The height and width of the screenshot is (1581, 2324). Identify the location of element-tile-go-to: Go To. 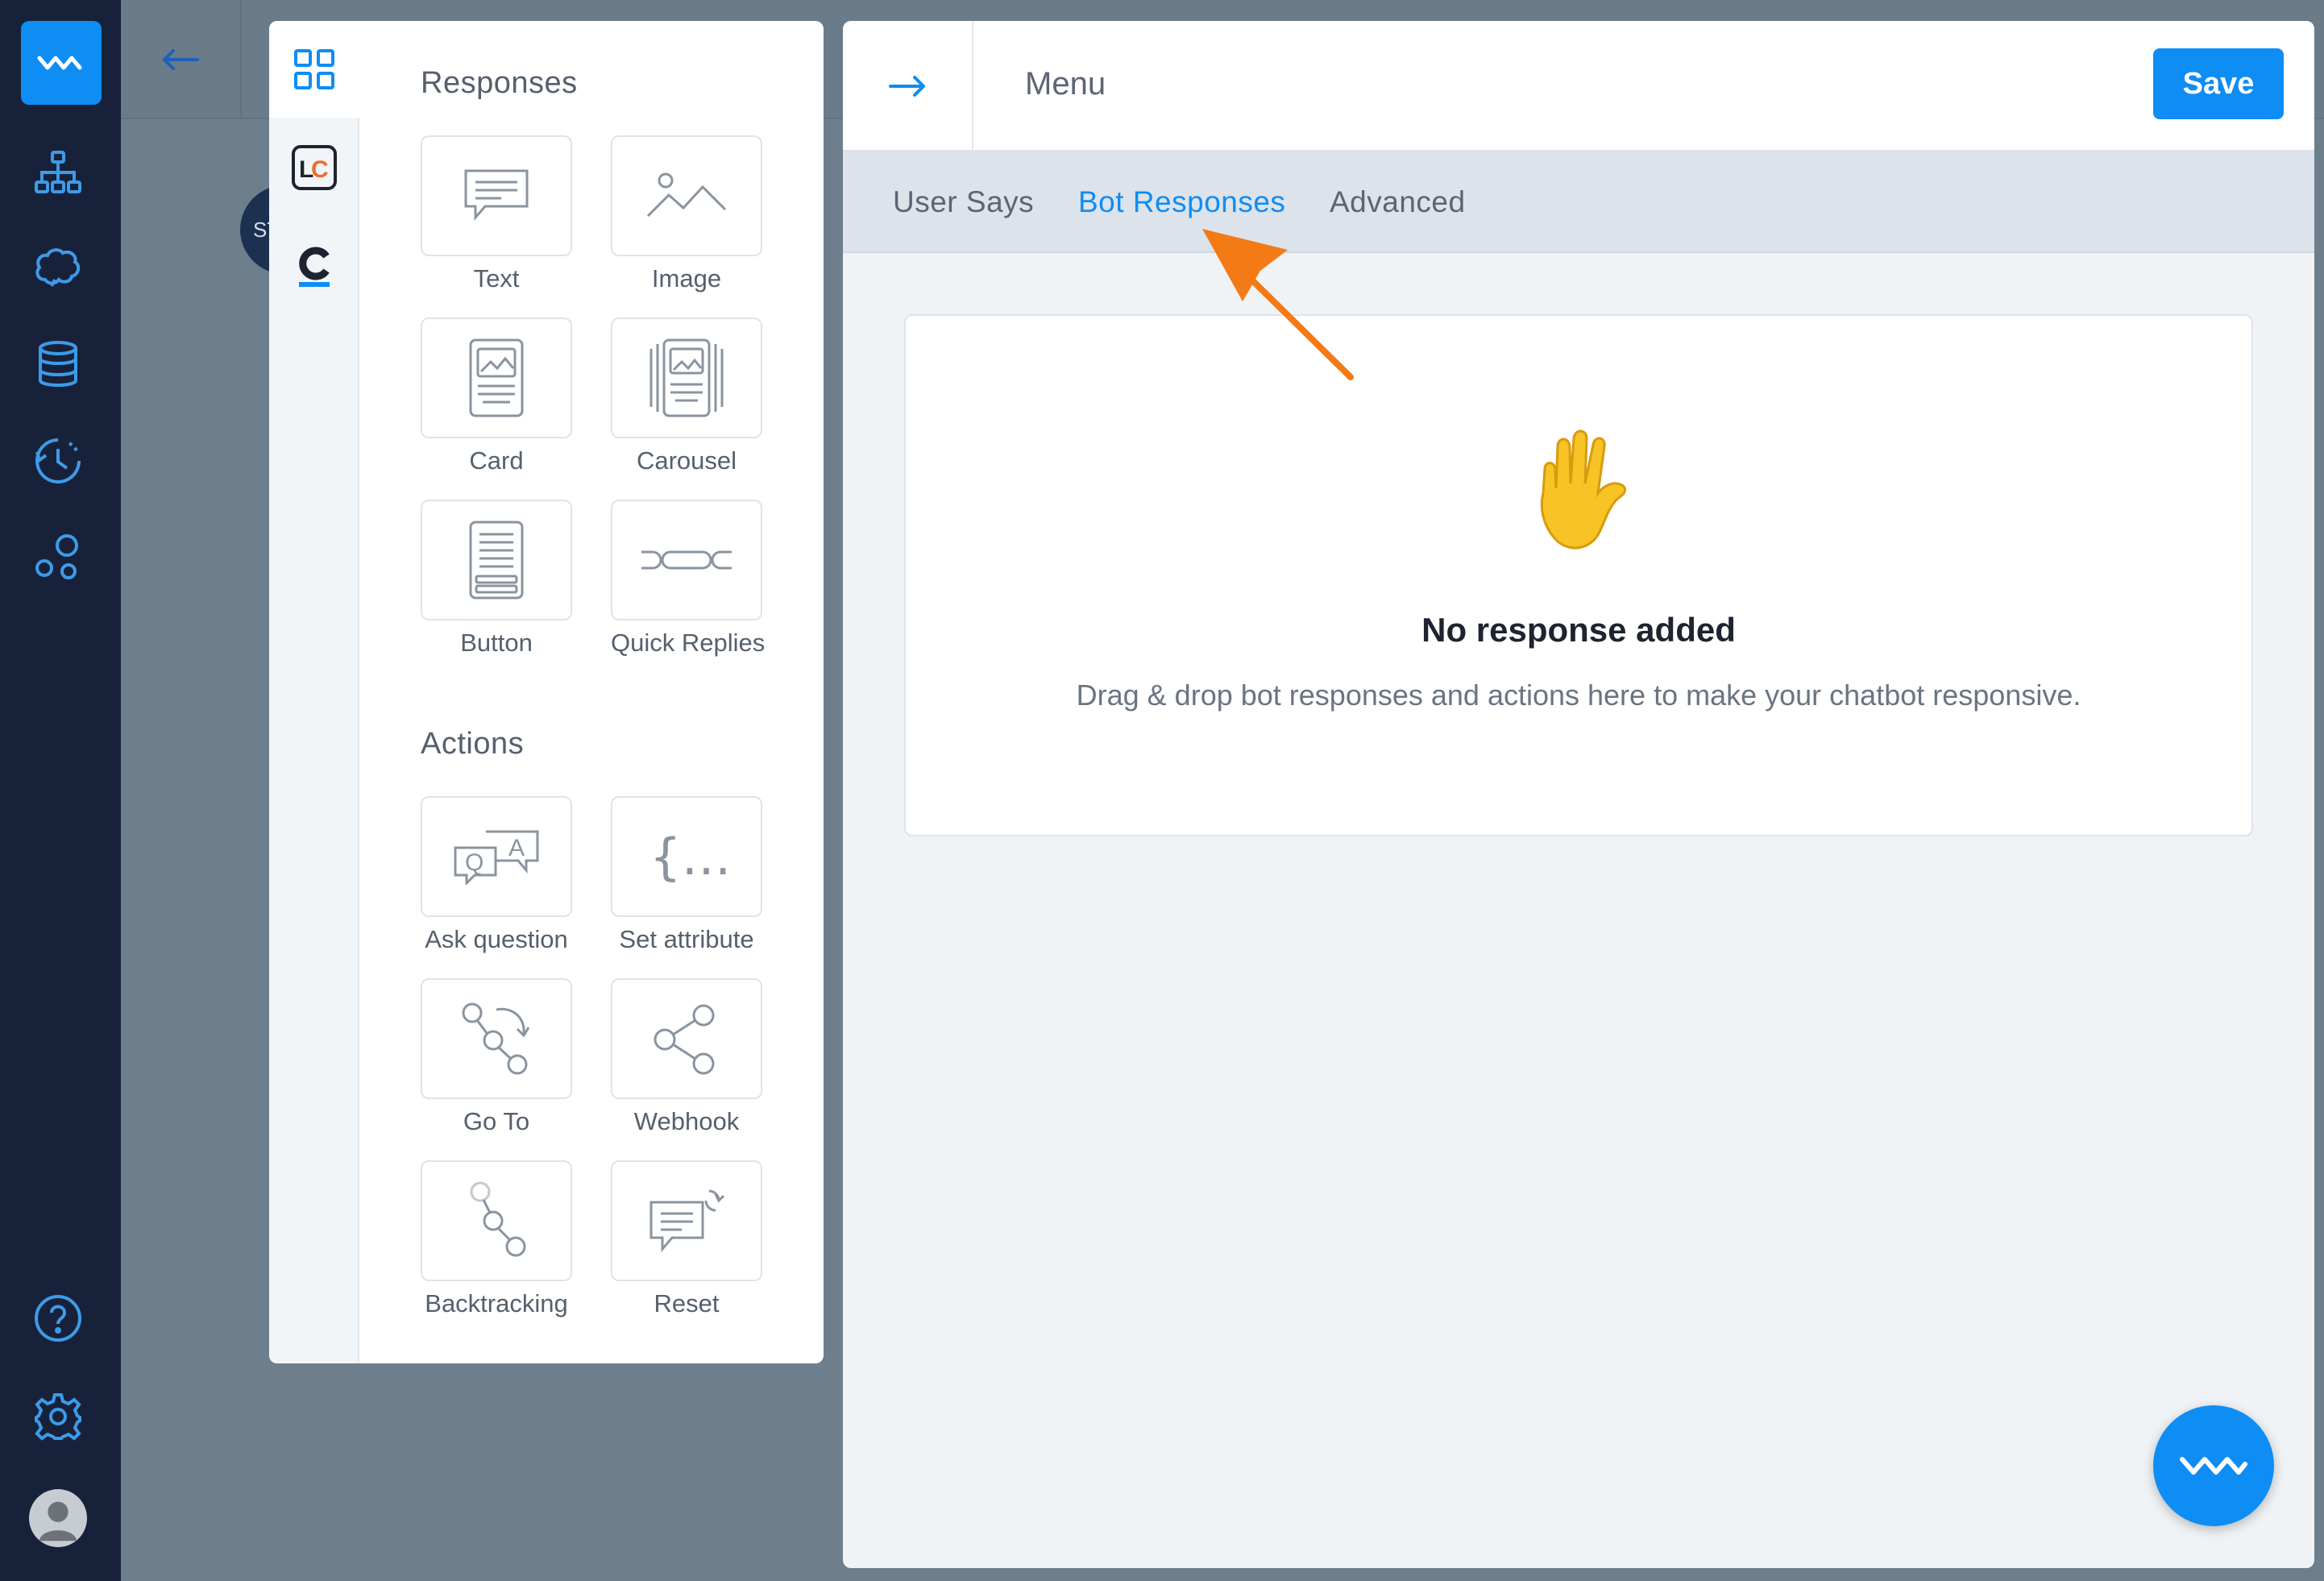
(497, 1057).